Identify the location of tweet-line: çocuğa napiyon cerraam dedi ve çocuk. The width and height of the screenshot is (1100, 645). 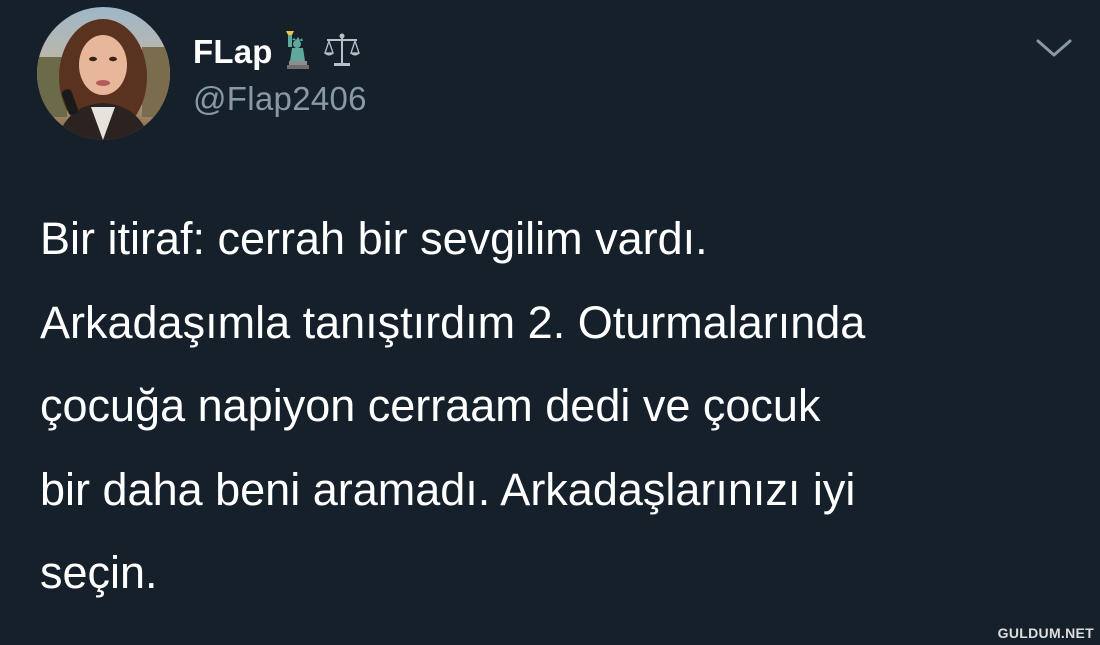
(430, 405).